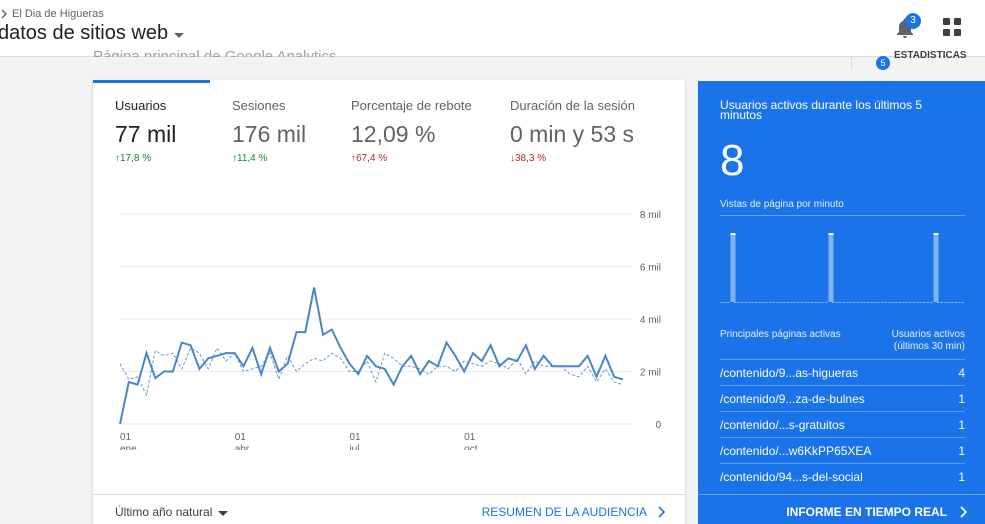 Image resolution: width=985 pixels, height=524 pixels. What do you see at coordinates (84, 33) in the screenshot?
I see `property-name: datos de sitios web` at bounding box center [84, 33].